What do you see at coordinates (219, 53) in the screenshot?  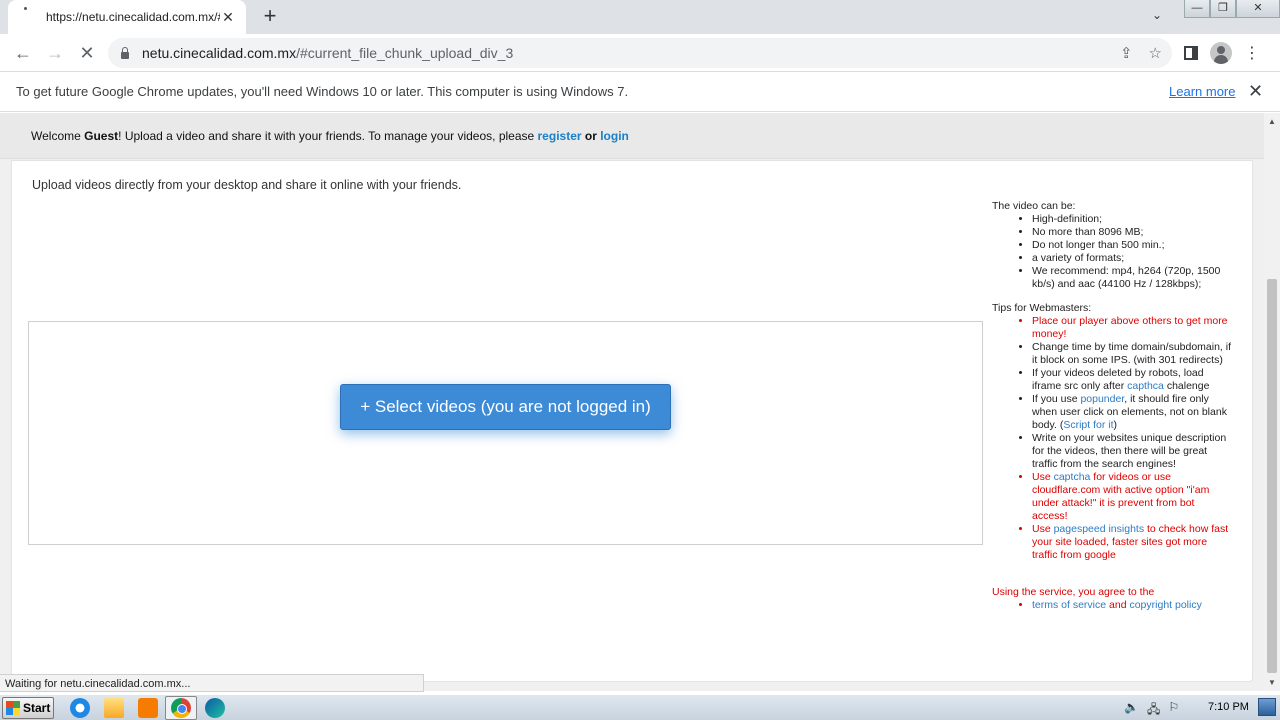 I see `url-host: netu.cinecalidad.com.mx` at bounding box center [219, 53].